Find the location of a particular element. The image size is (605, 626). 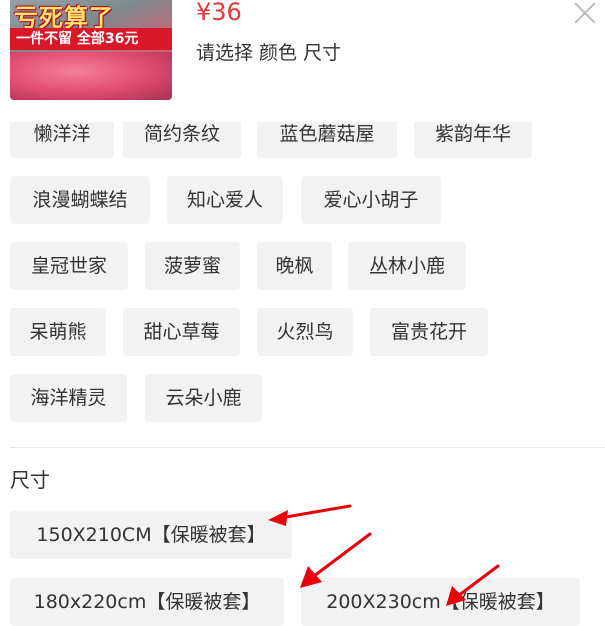

product-price: ¥36 is located at coordinates (219, 13).